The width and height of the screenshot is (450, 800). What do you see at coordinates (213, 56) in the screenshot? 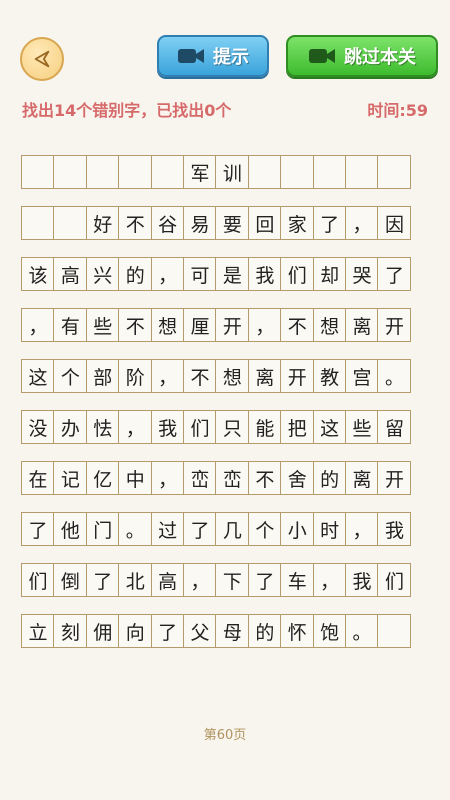
I see `hint-button: 提示` at bounding box center [213, 56].